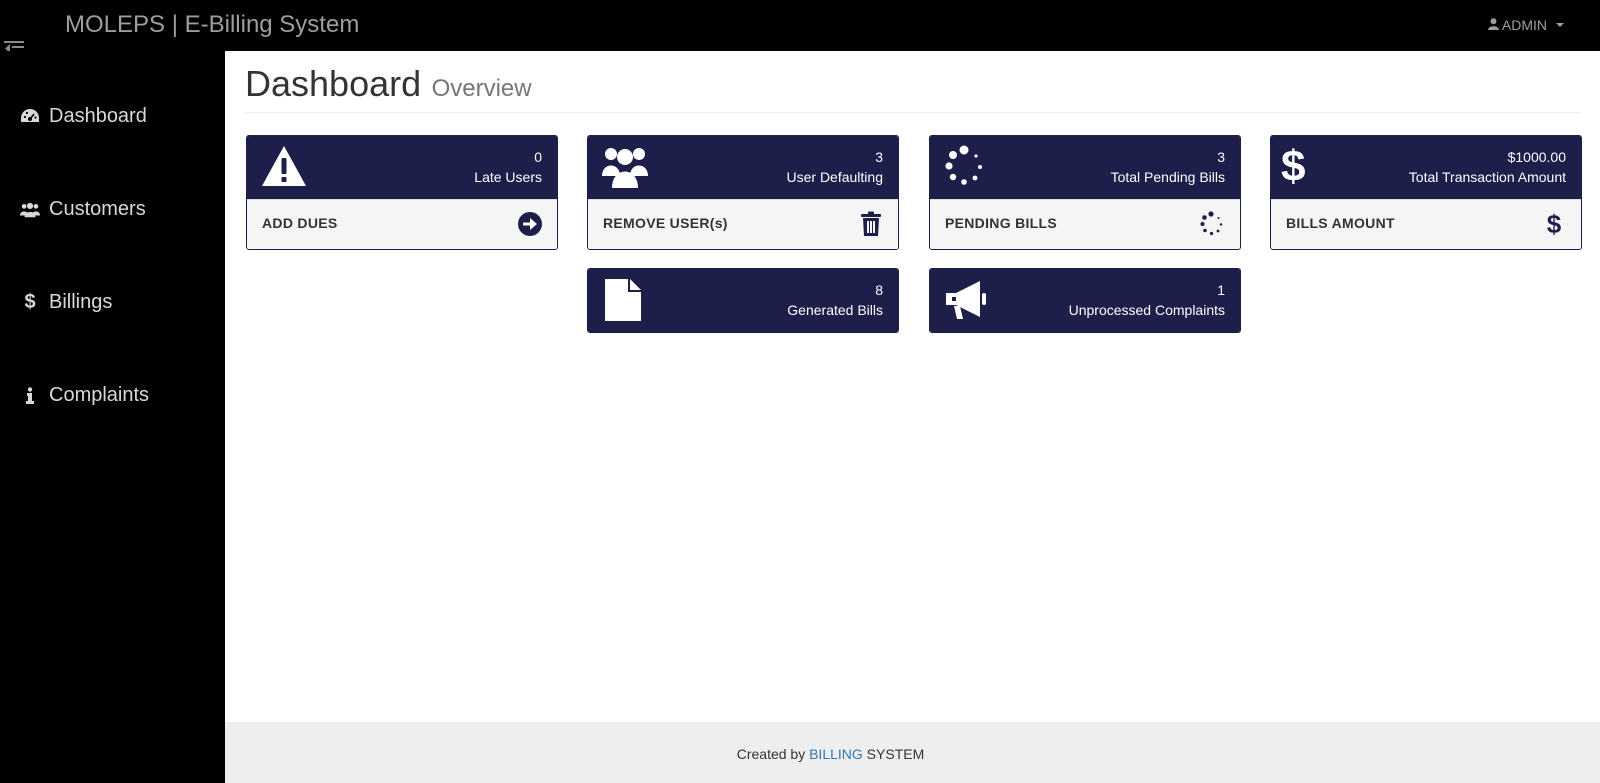 Image resolution: width=1600 pixels, height=783 pixels. What do you see at coordinates (871, 224) in the screenshot?
I see `trash-icon` at bounding box center [871, 224].